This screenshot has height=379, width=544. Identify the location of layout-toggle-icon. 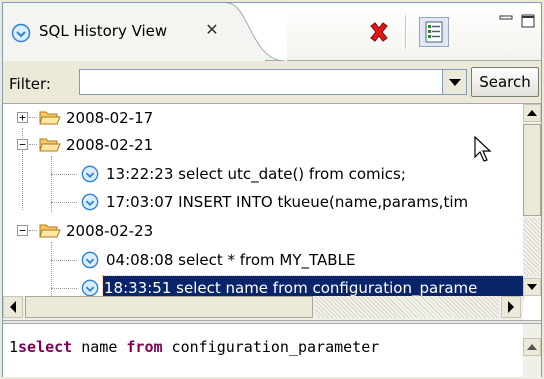
(434, 32).